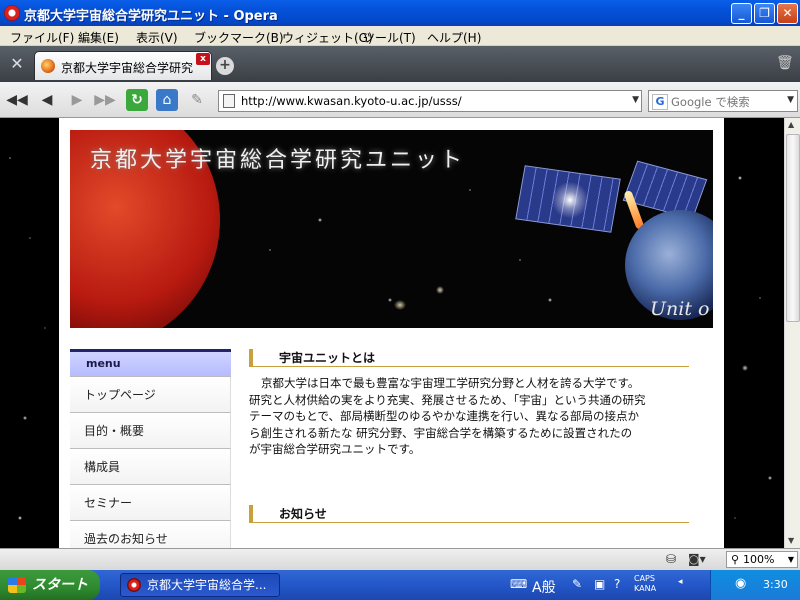 Image resolution: width=800 pixels, height=600 pixels. What do you see at coordinates (98, 37) in the screenshot?
I see `menu-edit: 編集(E)` at bounding box center [98, 37].